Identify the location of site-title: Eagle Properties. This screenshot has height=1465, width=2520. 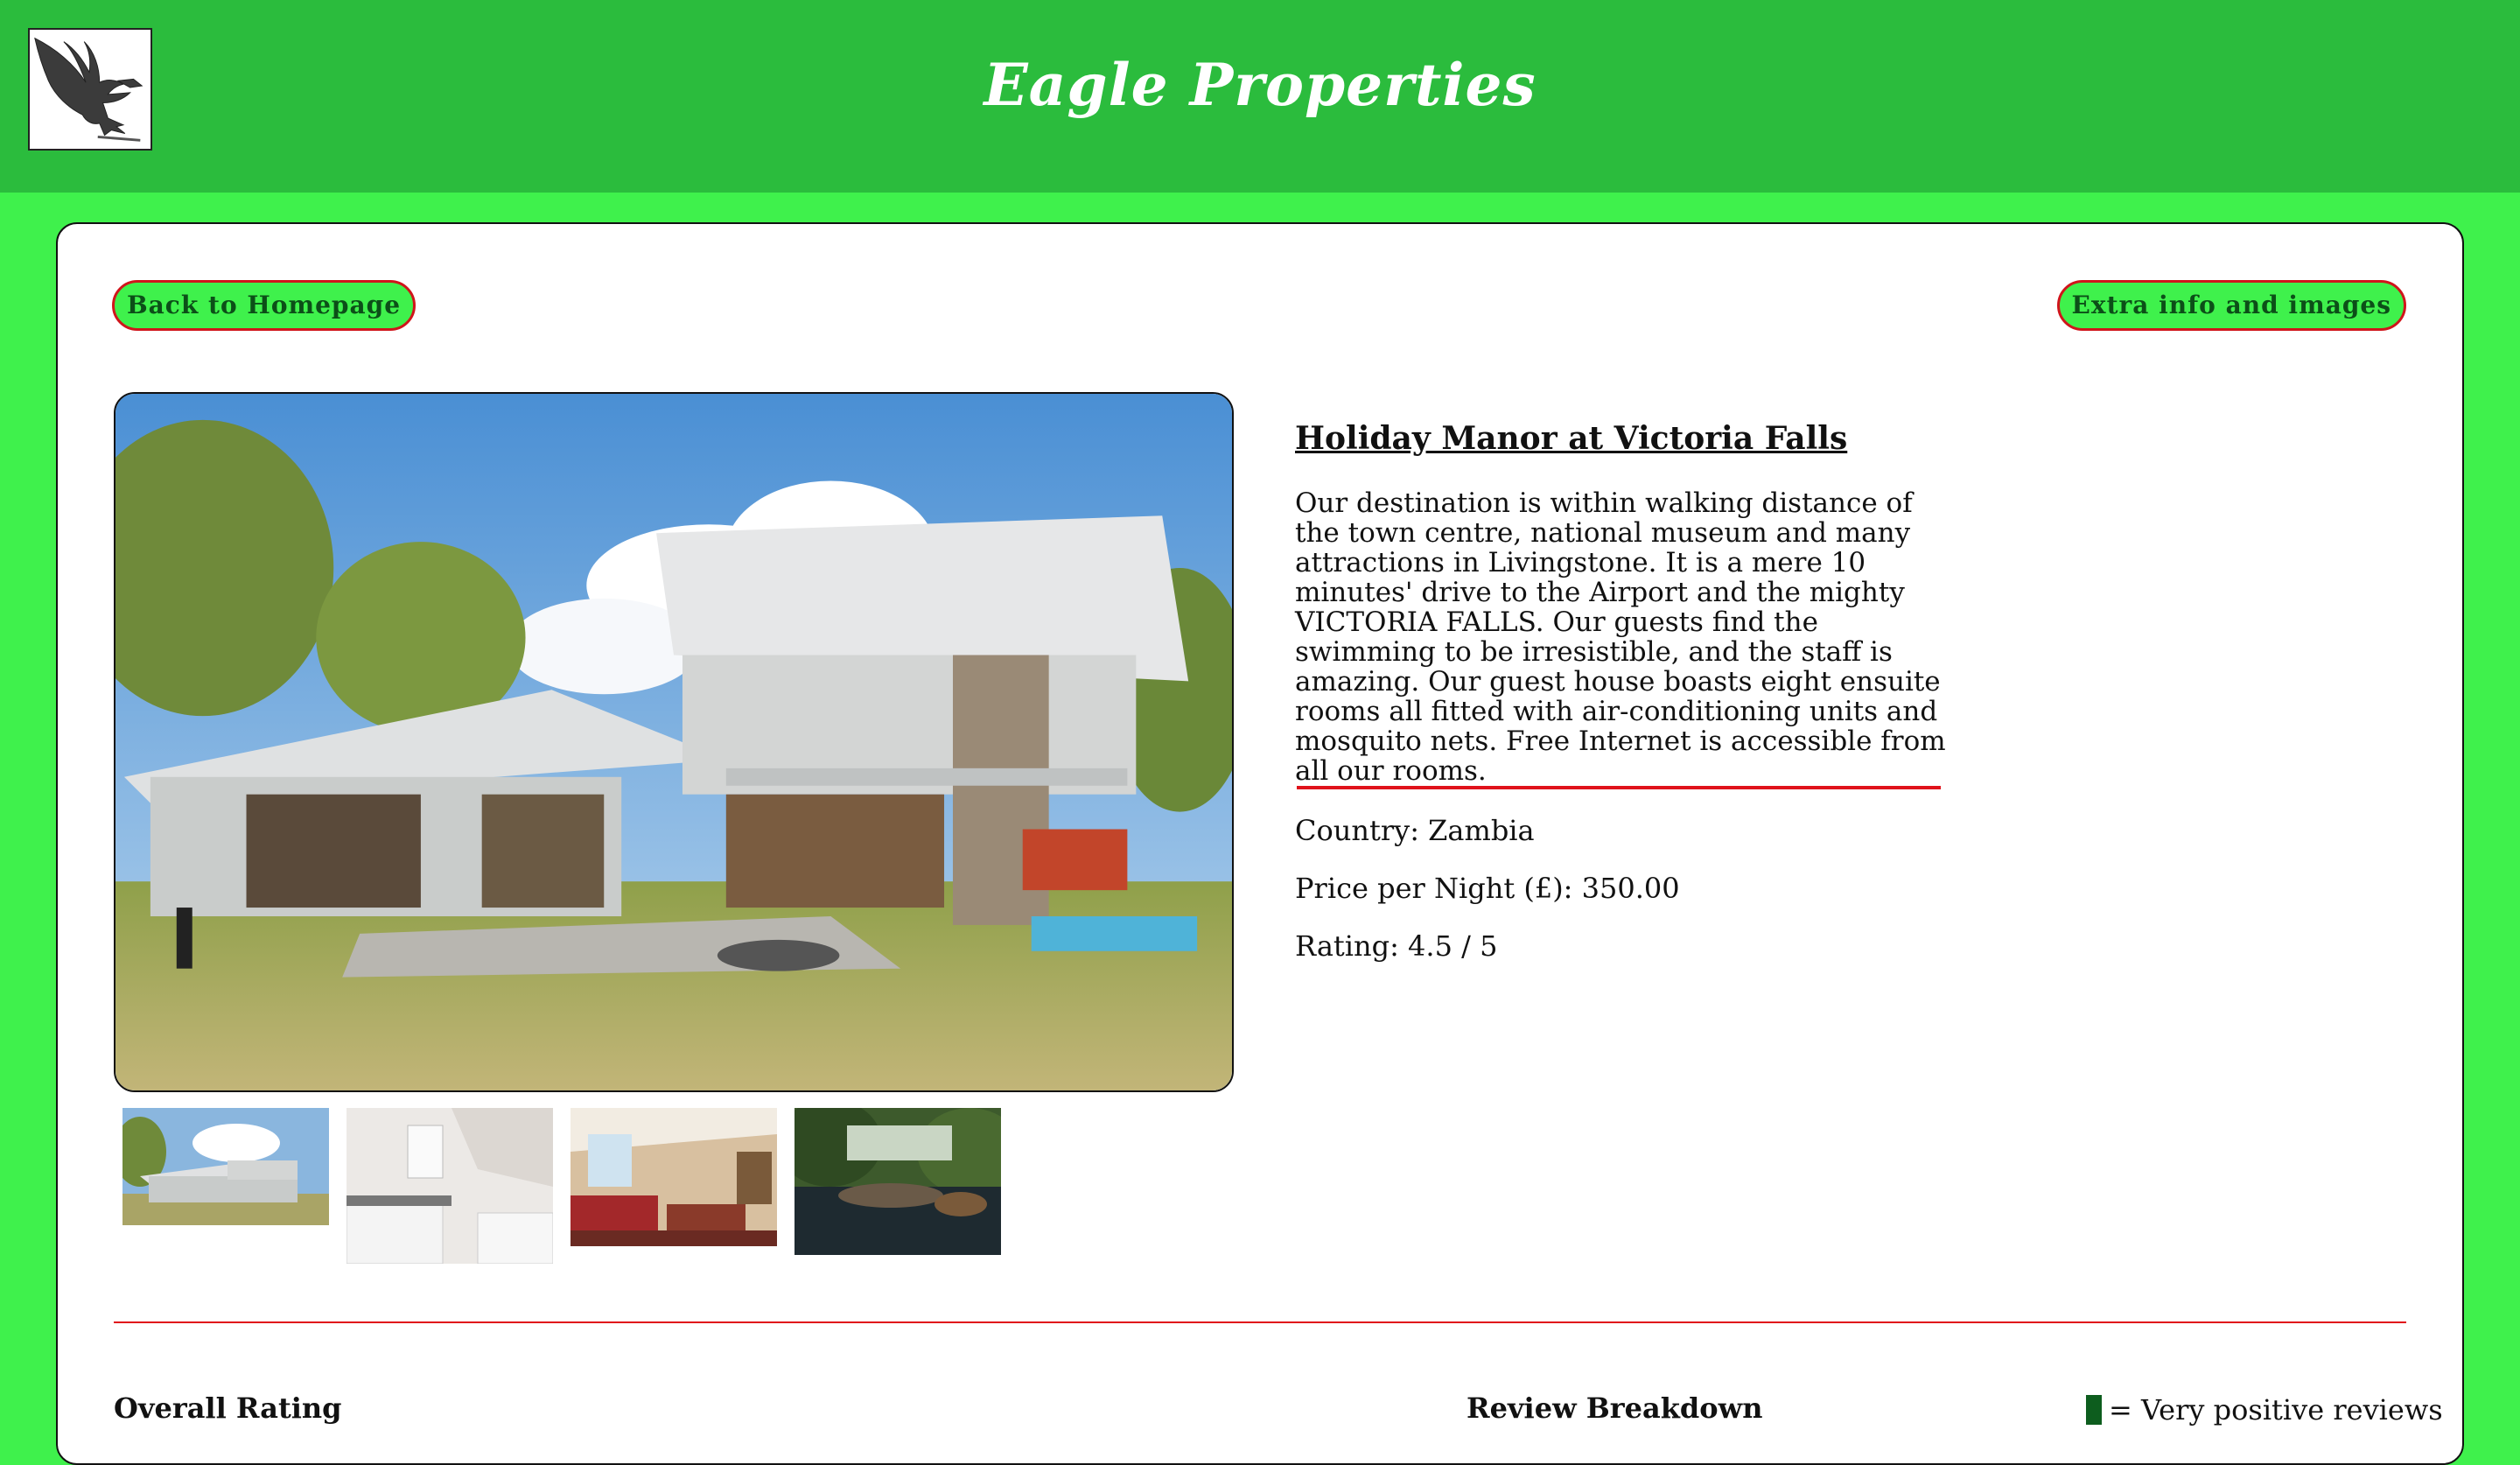
(1260, 85).